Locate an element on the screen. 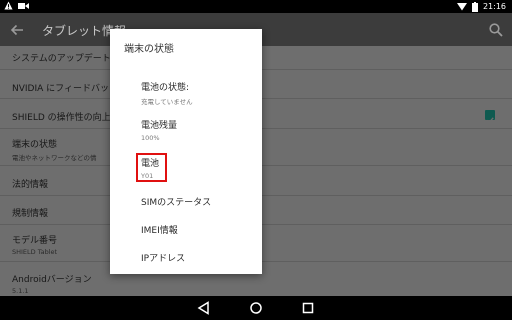  settings-item-subtitle: 5.1.1 is located at coordinates (20, 291).